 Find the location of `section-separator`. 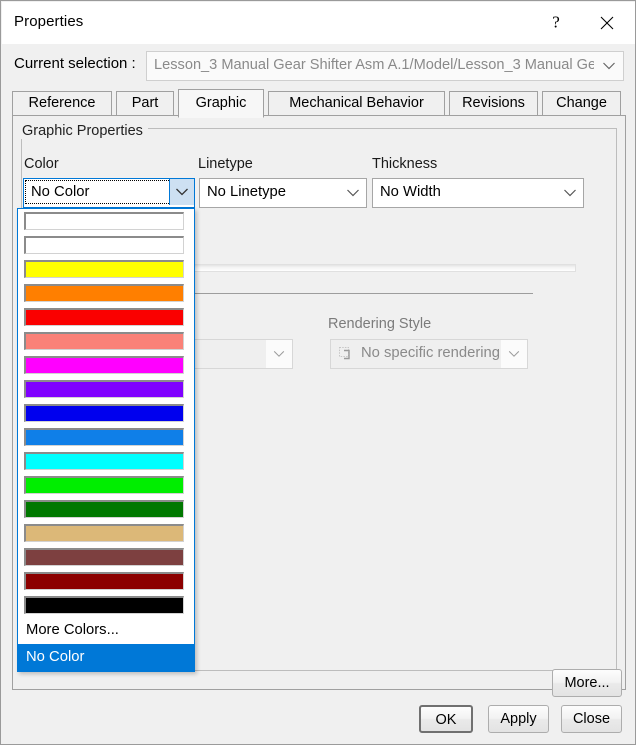

section-separator is located at coordinates (363, 293).